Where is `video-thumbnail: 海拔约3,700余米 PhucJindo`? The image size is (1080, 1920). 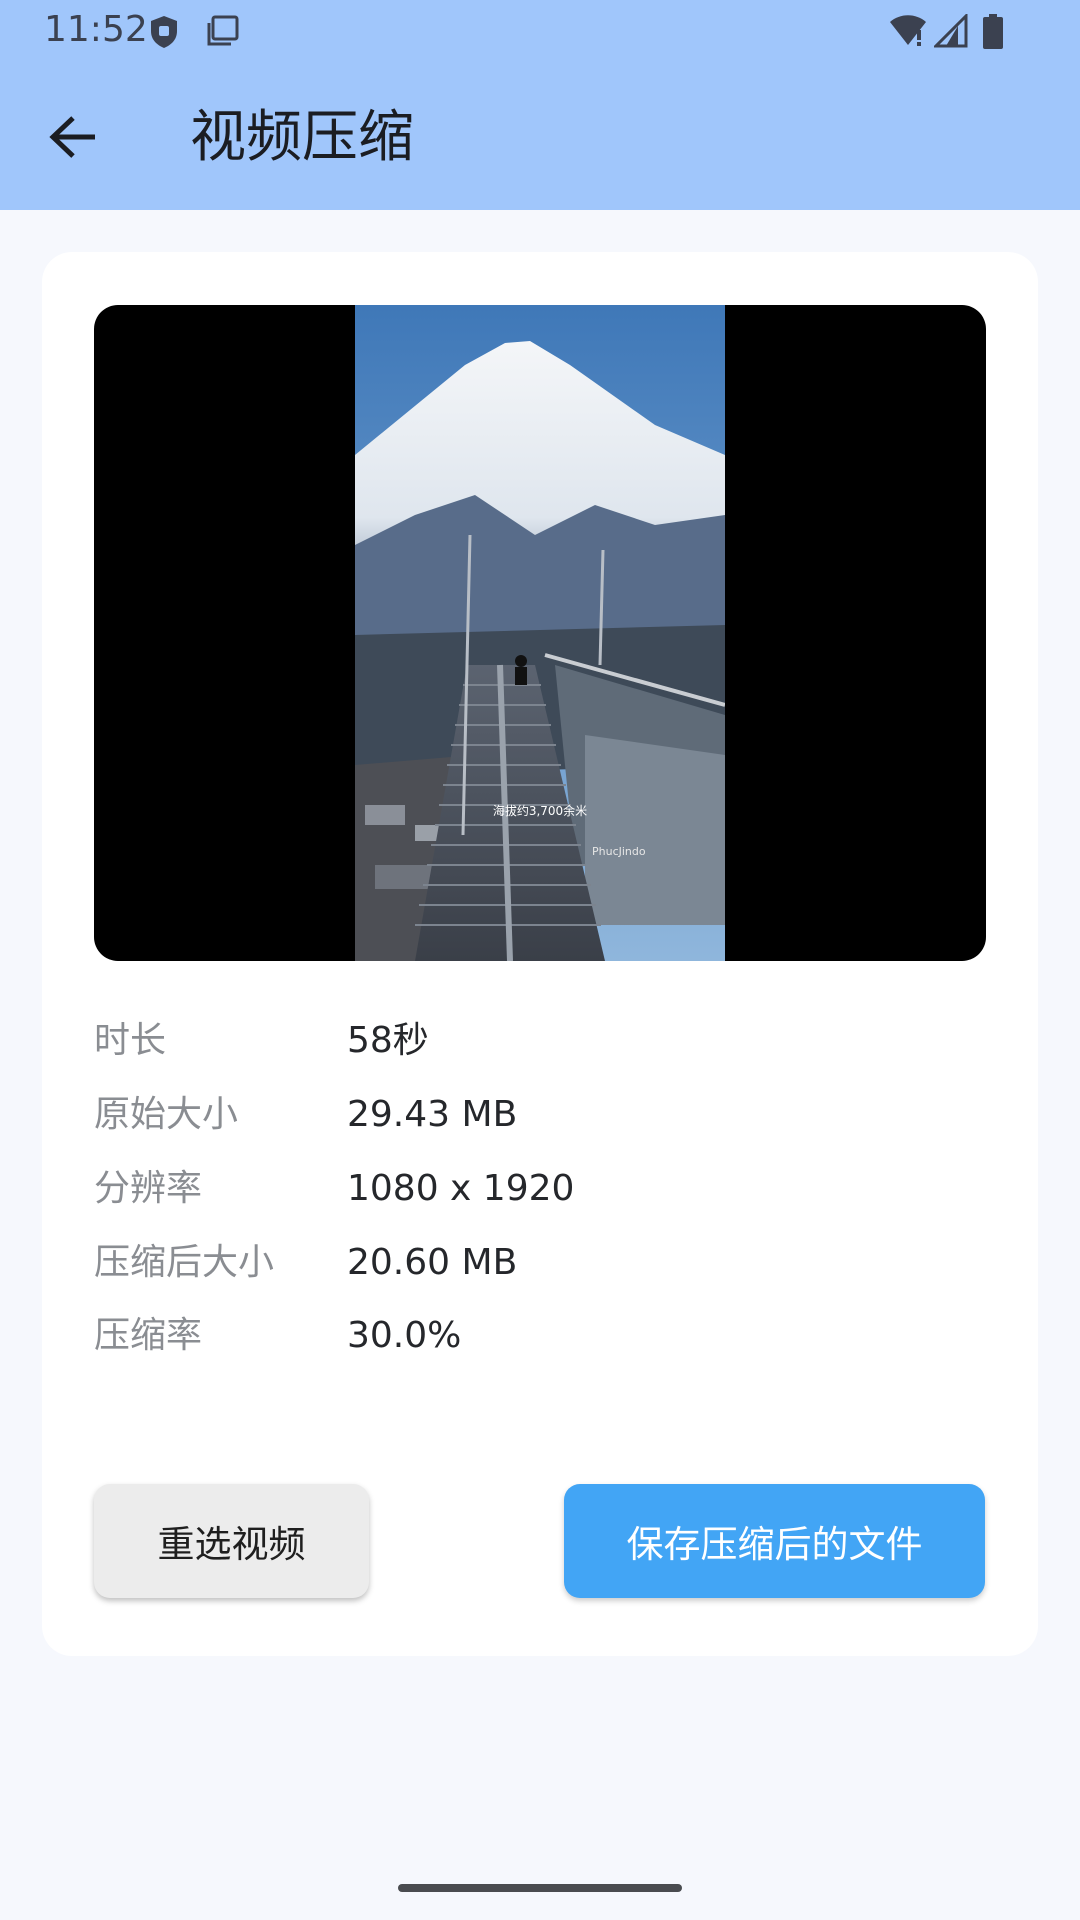
video-thumbnail: 海拔约3,700余米 PhucJindo is located at coordinates (540, 633).